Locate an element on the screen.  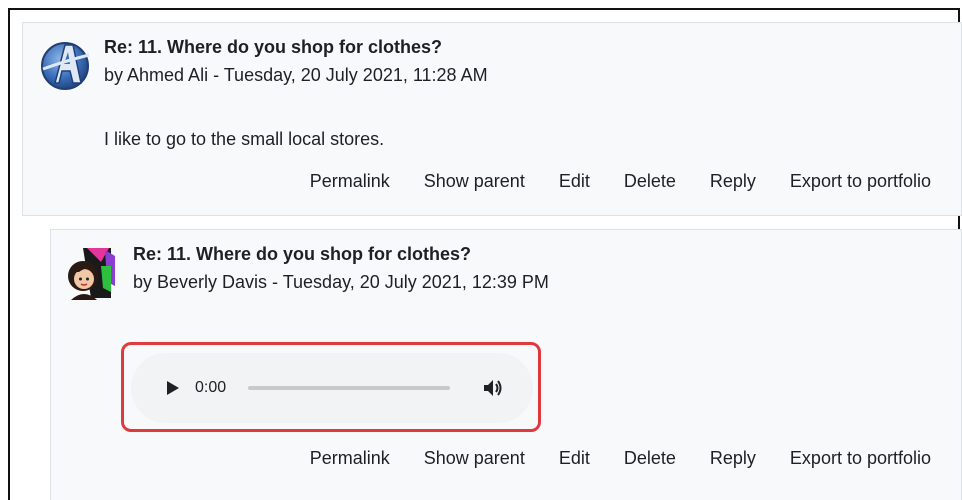
audio-time: 0:00 is located at coordinates (211, 387).